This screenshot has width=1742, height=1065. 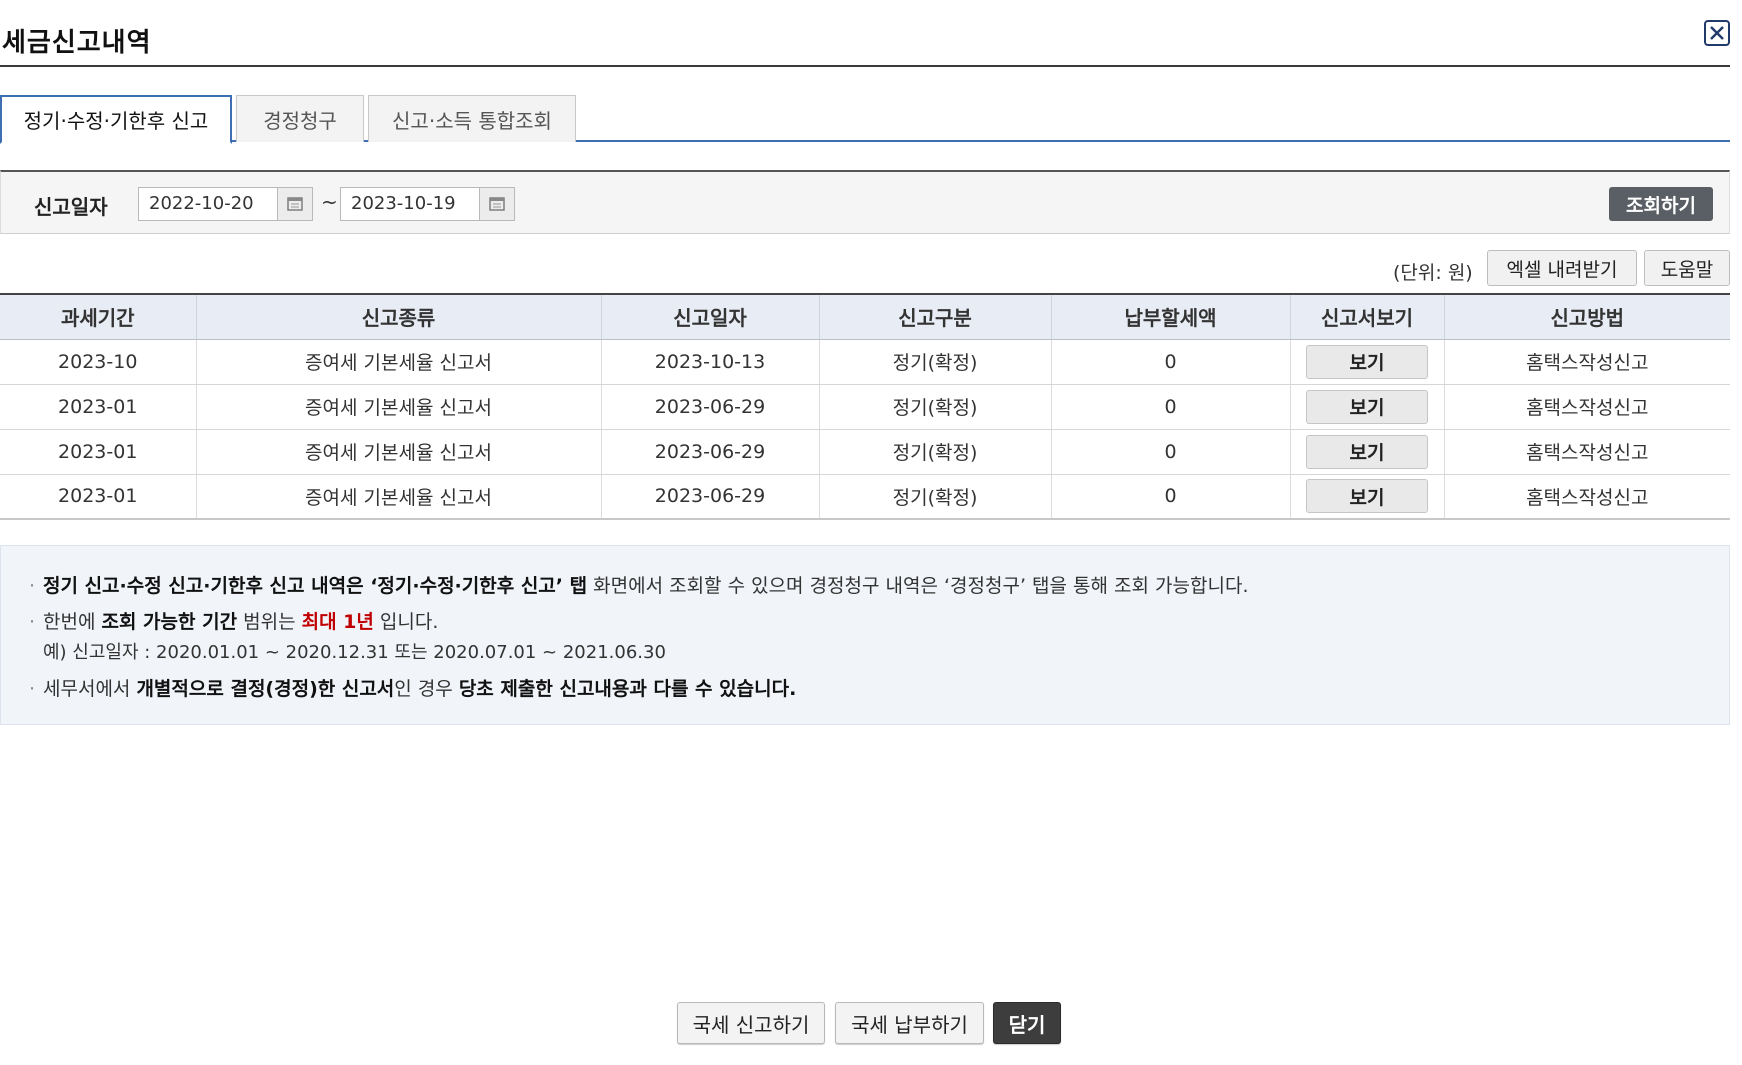 What do you see at coordinates (1027, 1023) in the screenshot?
I see `close-button: 닫기` at bounding box center [1027, 1023].